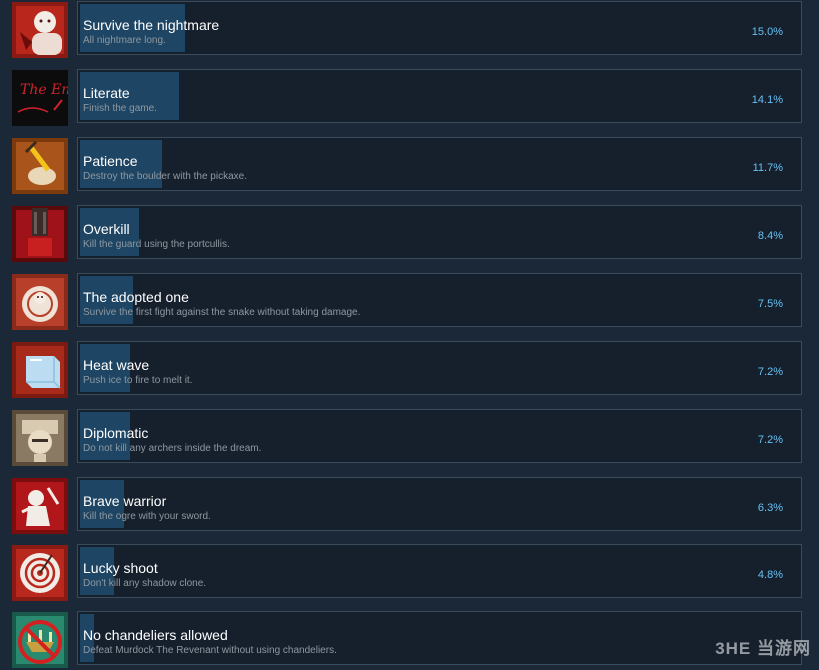 This screenshot has width=819, height=670. I want to click on achievement-title: Overkill, so click(106, 229).